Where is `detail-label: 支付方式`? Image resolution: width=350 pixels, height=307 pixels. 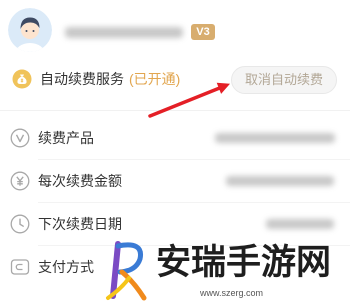 detail-label: 支付方式 is located at coordinates (66, 267).